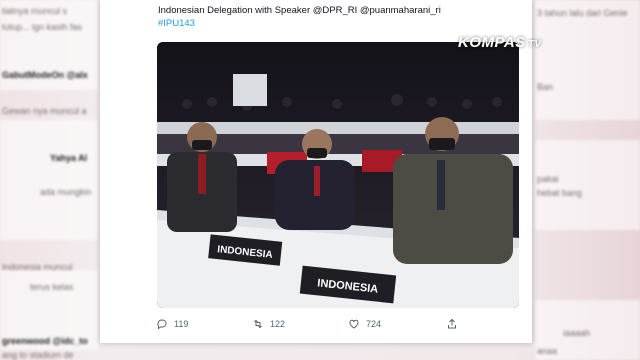  What do you see at coordinates (545, 87) in the screenshot?
I see `bg-tweet-text: Ban` at bounding box center [545, 87].